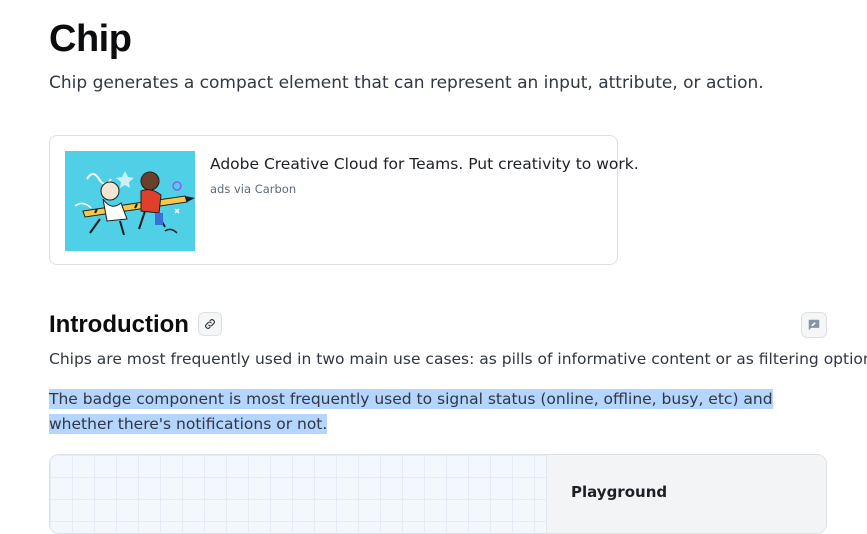  What do you see at coordinates (253, 189) in the screenshot?
I see `ad-attribution: ads via Carbon` at bounding box center [253, 189].